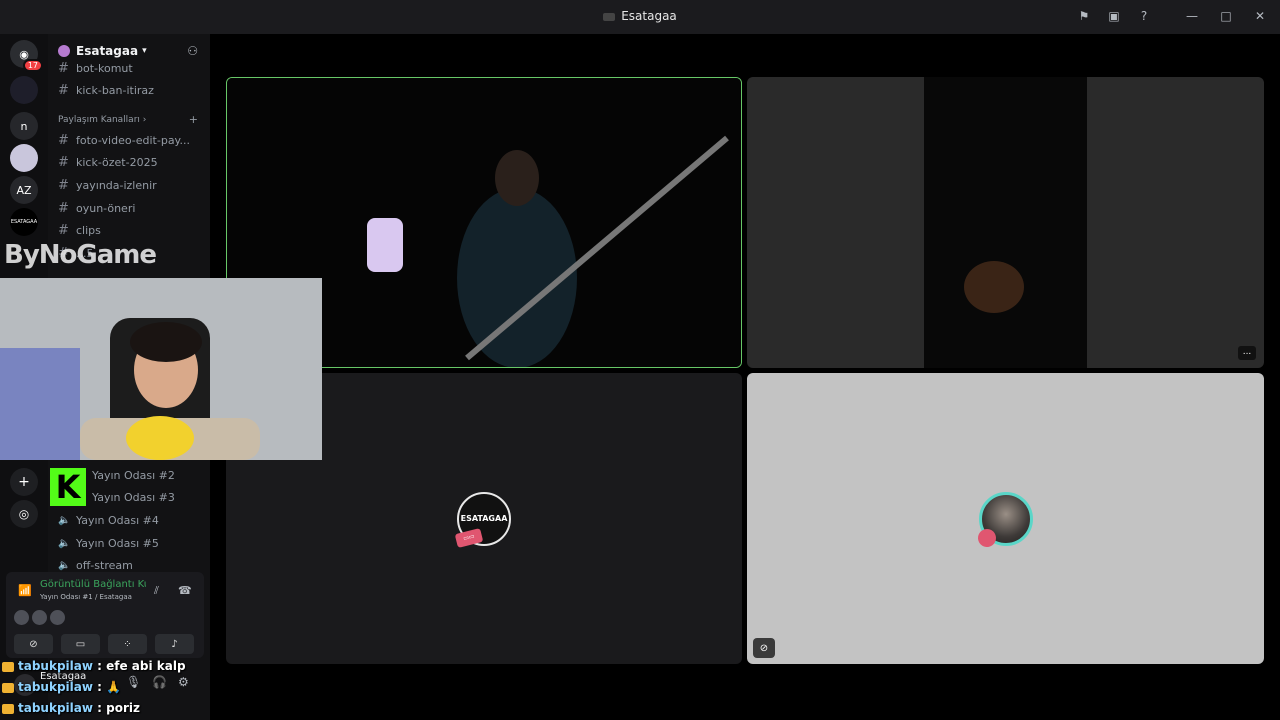 The height and width of the screenshot is (720, 1280). I want to click on voice-channel-item: 🔈 Yayın Odası #4, so click(108, 520).